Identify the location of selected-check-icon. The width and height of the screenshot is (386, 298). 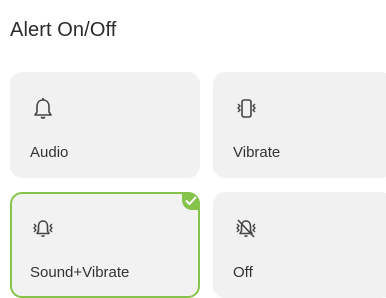
(191, 201).